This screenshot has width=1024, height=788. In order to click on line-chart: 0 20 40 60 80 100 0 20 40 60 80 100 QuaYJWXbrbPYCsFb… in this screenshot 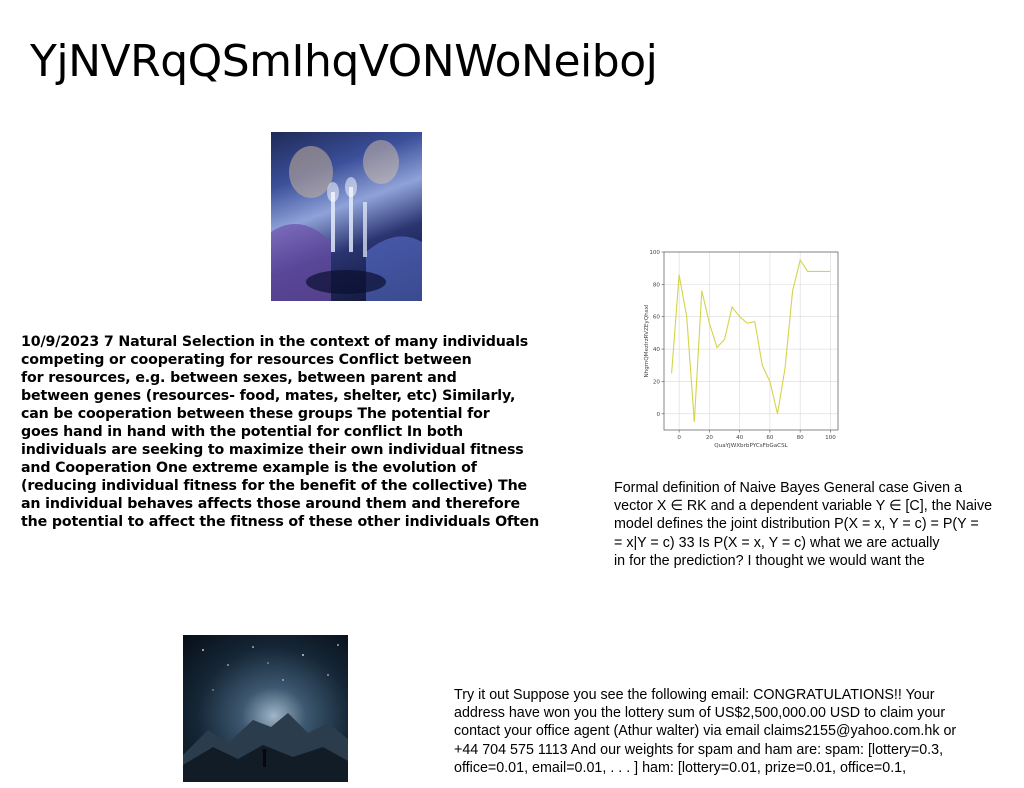, I will do `click(743, 350)`.